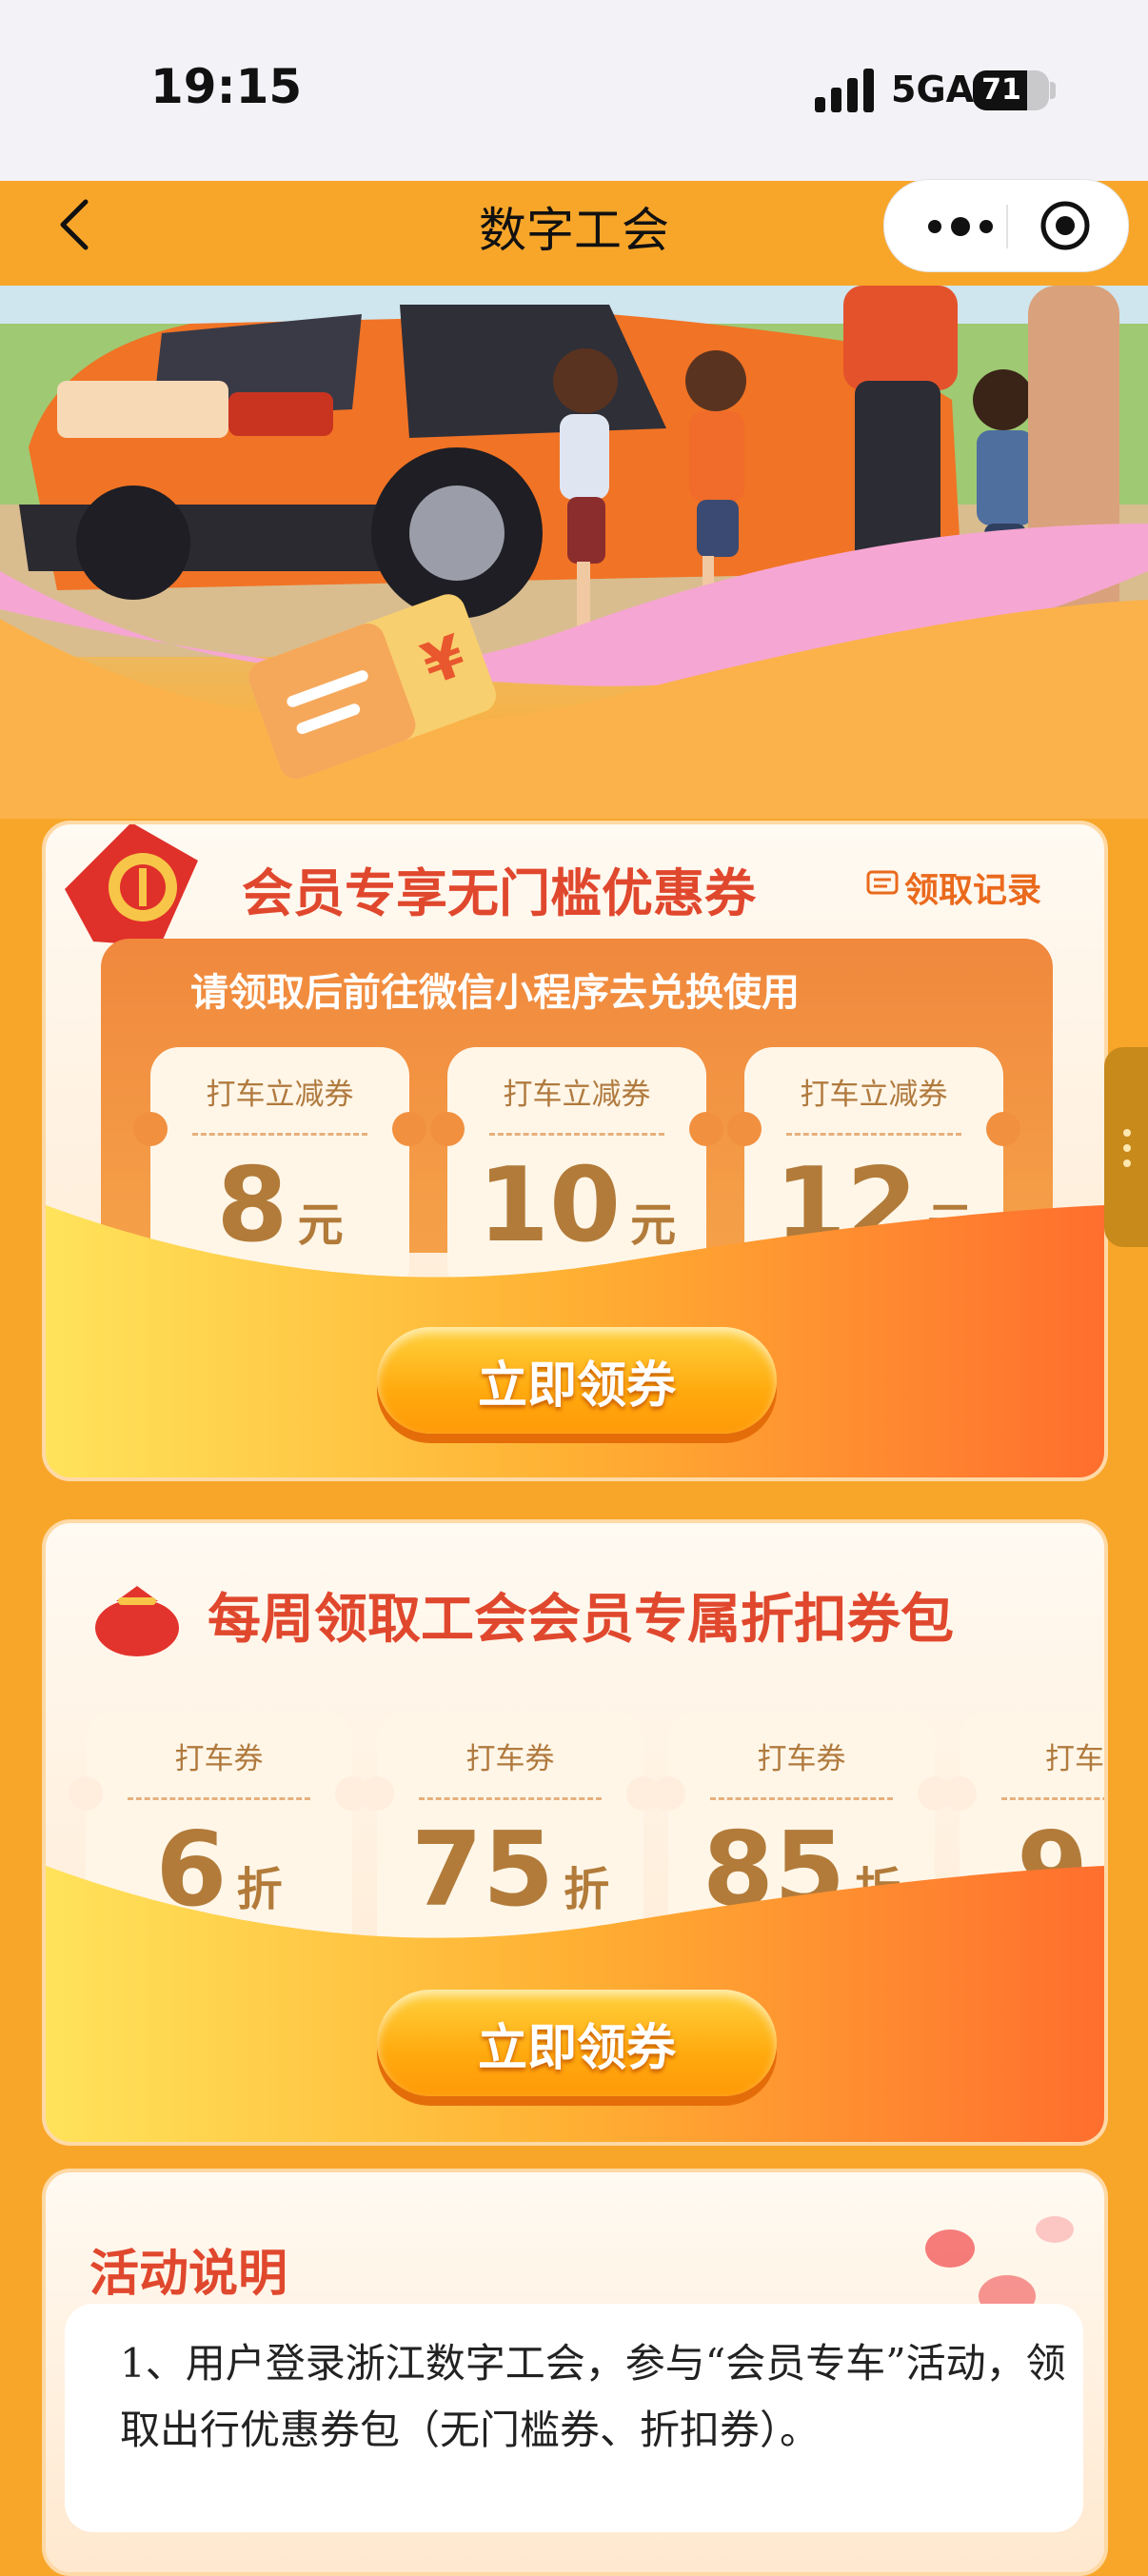 The width and height of the screenshot is (1148, 2576). Describe the element at coordinates (188, 2274) in the screenshot. I see `rules-title: 活动说明` at that location.